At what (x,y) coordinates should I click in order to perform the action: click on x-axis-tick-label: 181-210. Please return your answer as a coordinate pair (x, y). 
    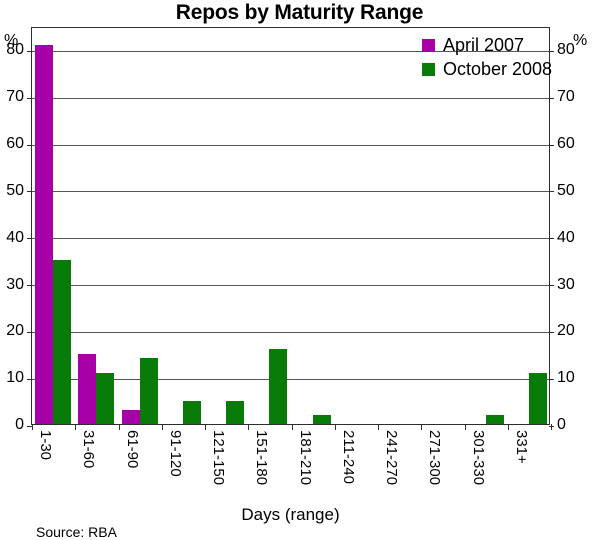
    Looking at the image, I should click on (305, 458).